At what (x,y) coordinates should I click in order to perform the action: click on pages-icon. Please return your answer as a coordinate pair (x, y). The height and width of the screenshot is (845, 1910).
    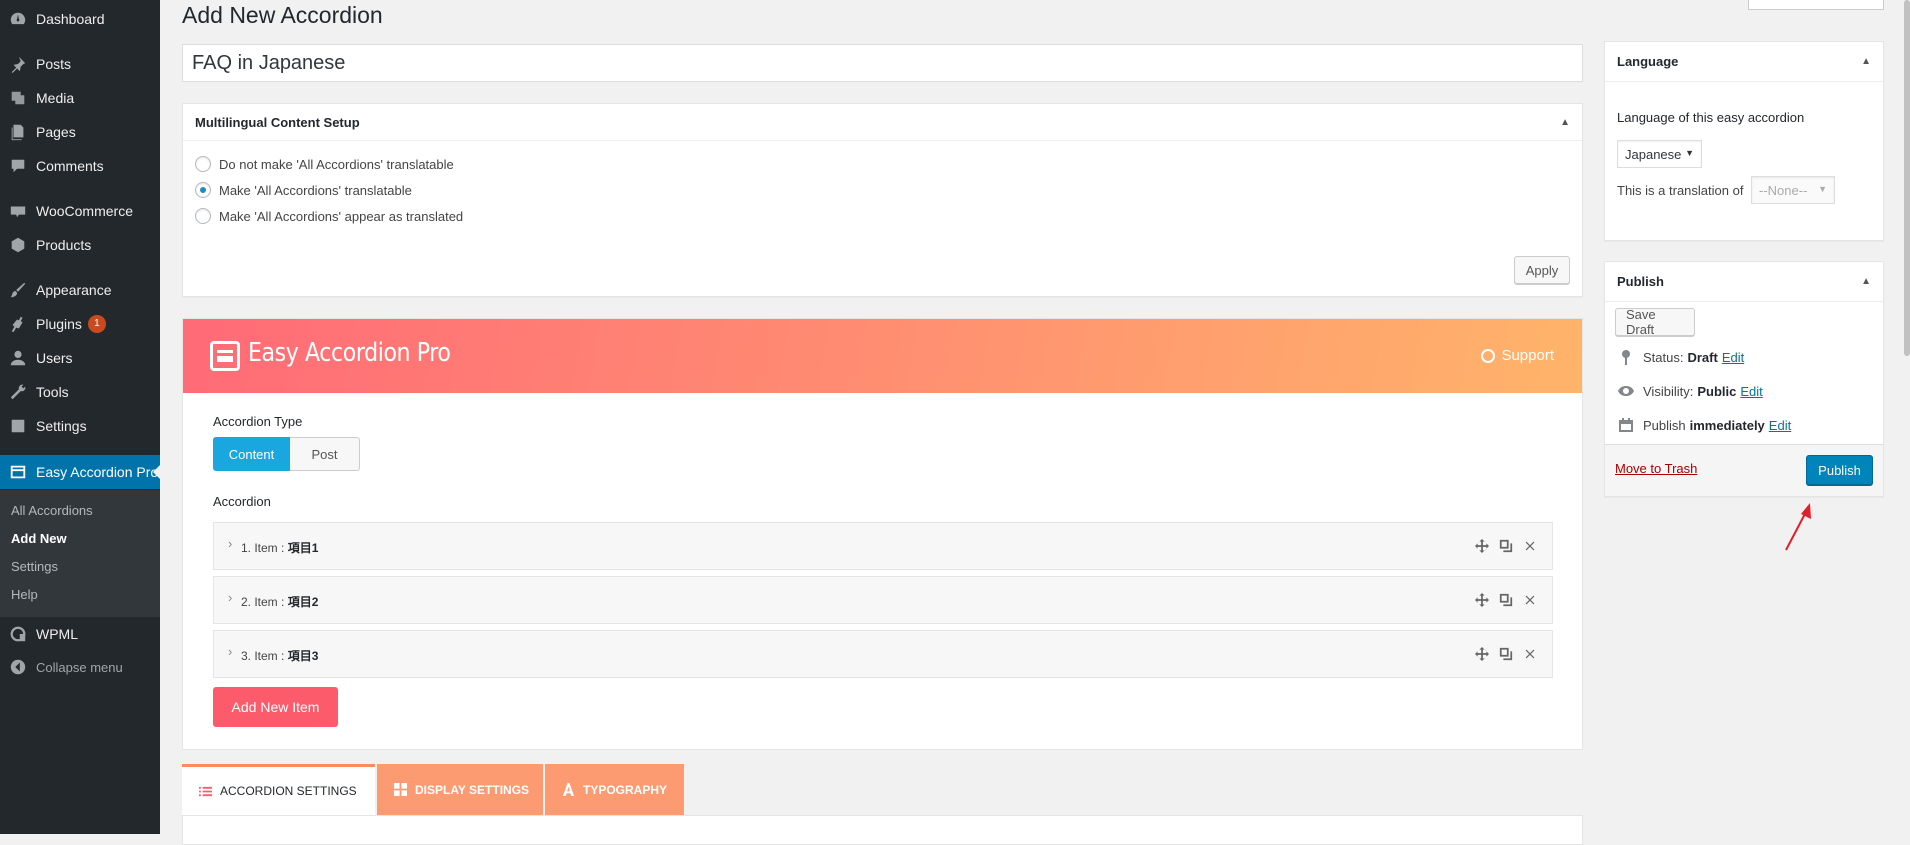
    Looking at the image, I should click on (18, 132).